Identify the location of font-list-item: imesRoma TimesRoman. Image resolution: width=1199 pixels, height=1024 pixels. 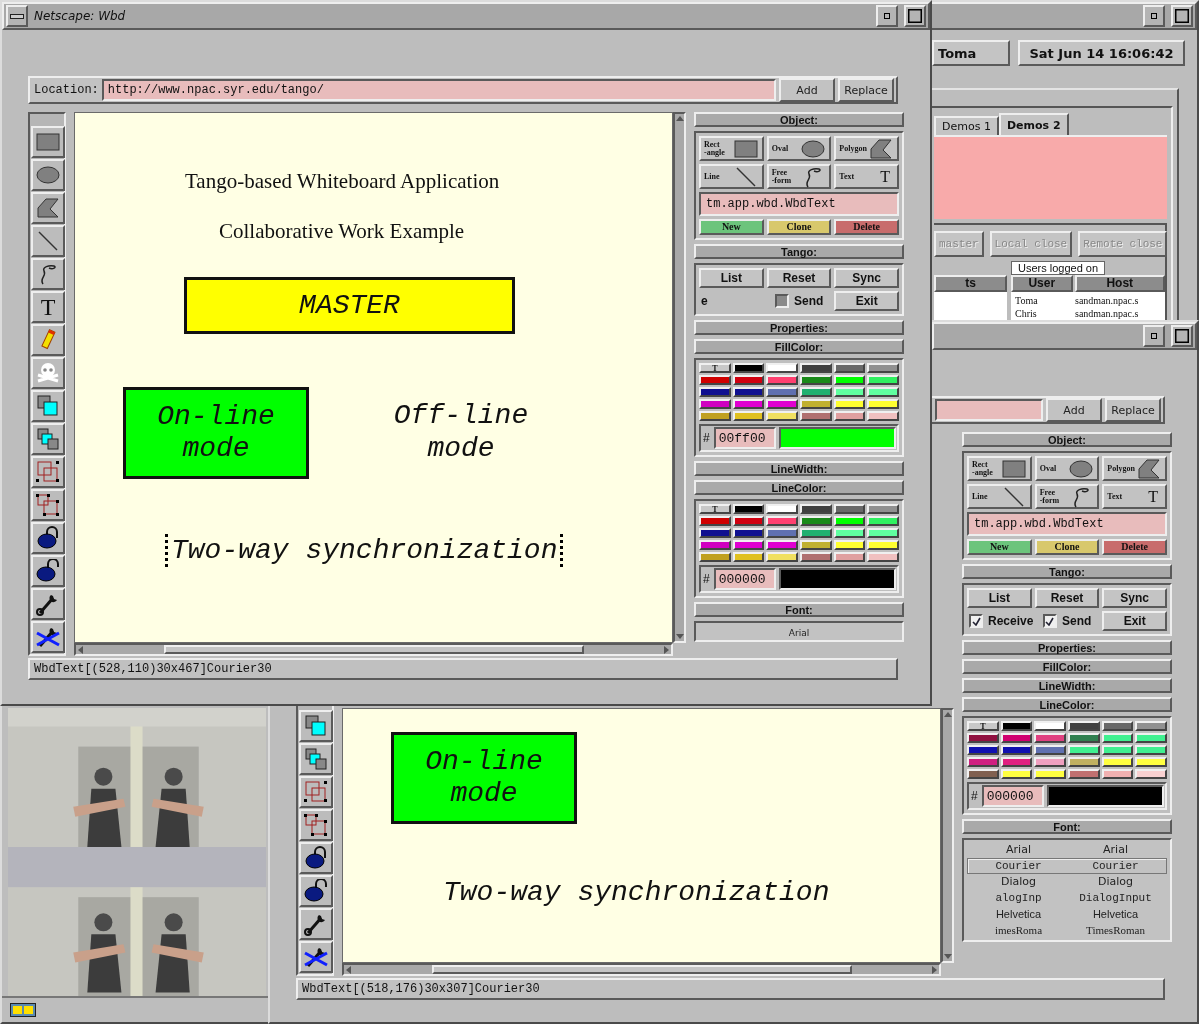
(1067, 930).